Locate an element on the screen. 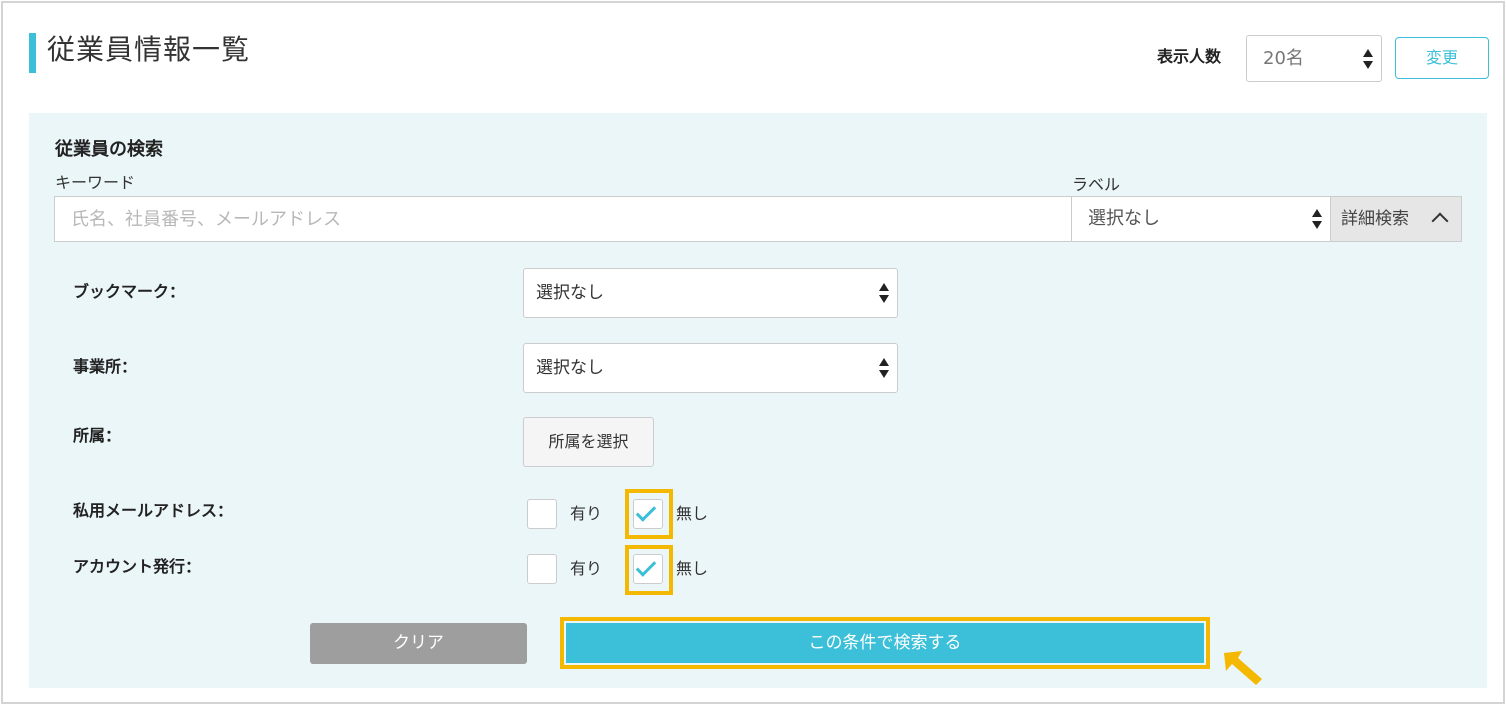 The height and width of the screenshot is (705, 1506). arrow-pointer-icon is located at coordinates (1243, 668).